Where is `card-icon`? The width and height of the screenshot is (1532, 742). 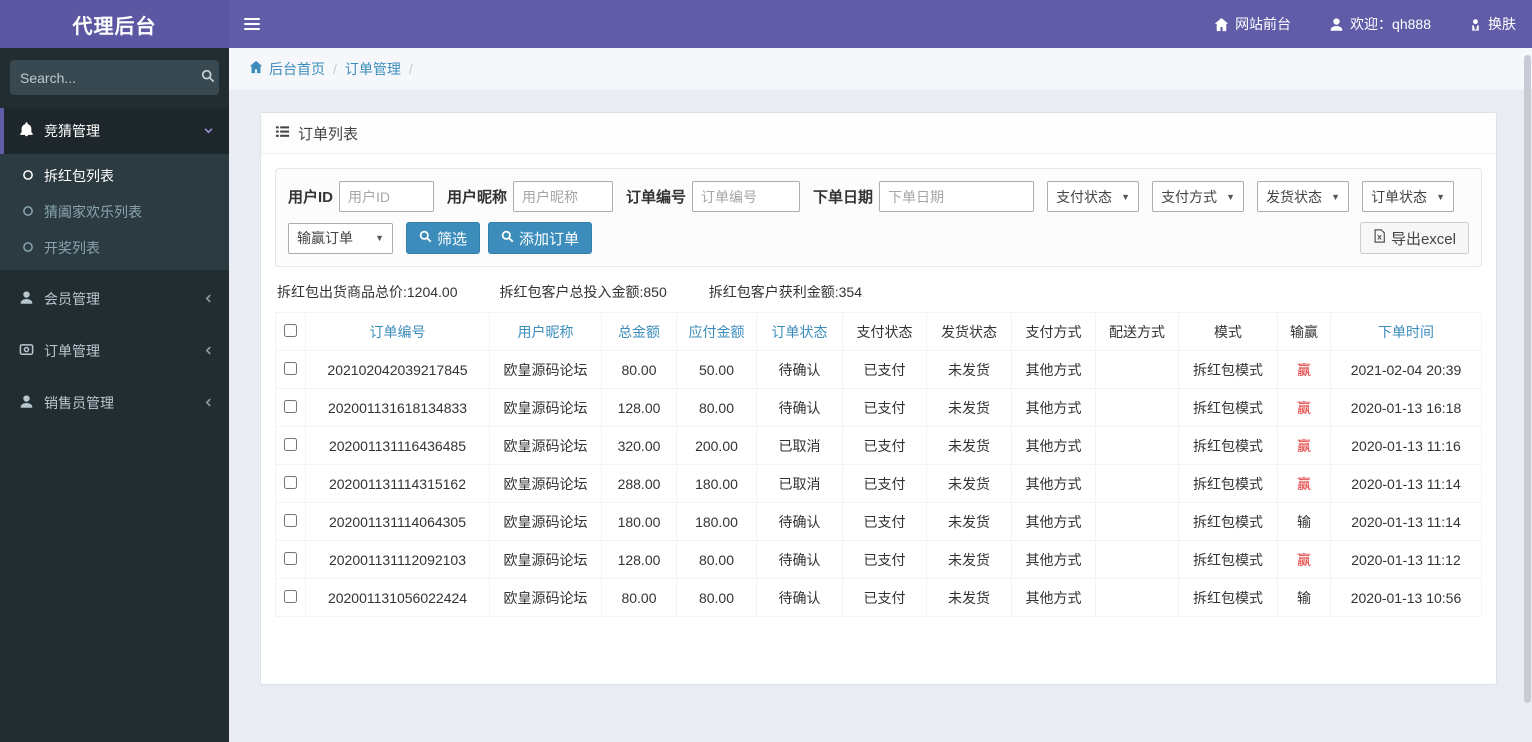 card-icon is located at coordinates (26, 351).